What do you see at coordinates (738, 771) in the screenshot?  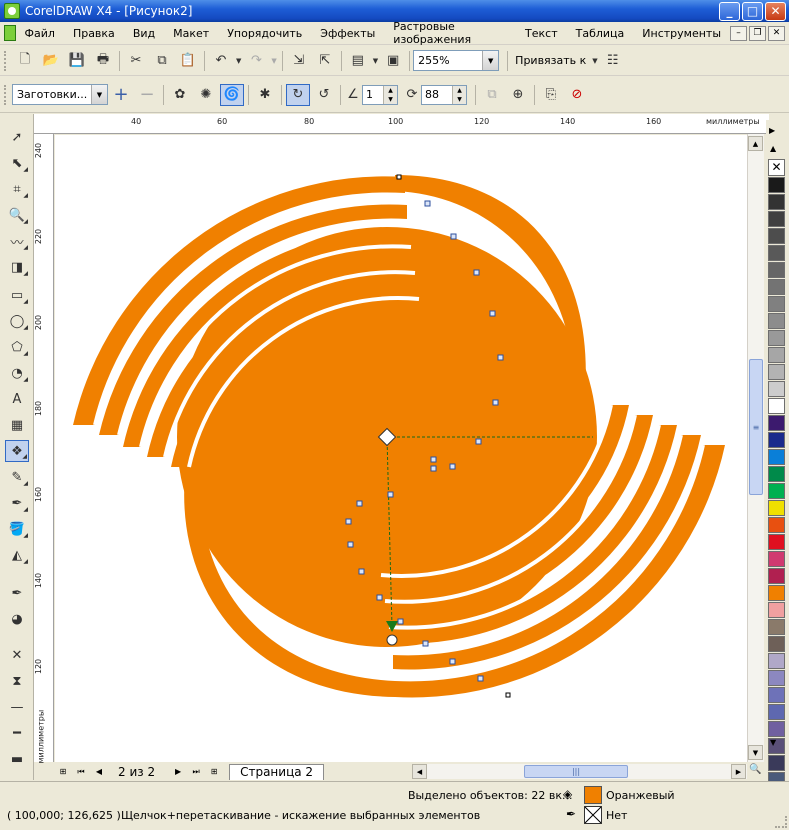 I see `scroll-right-icon: ▶` at bounding box center [738, 771].